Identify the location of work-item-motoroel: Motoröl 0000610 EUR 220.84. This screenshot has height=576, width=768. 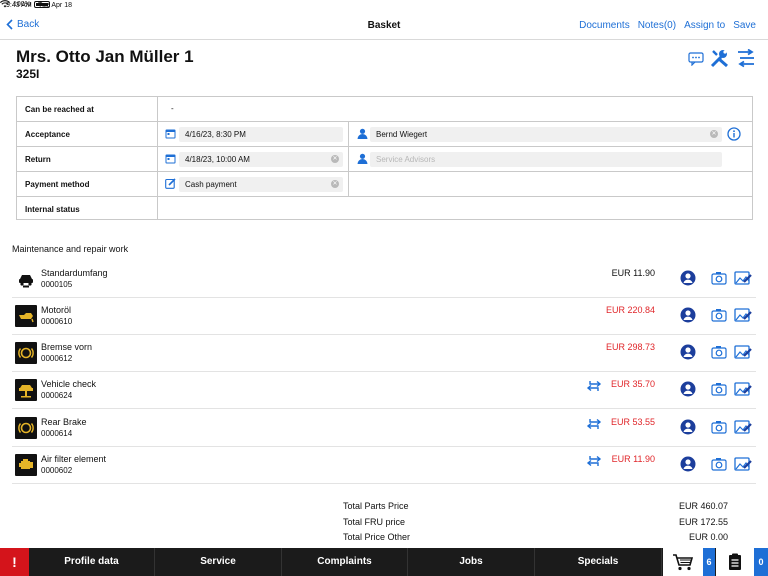
(384, 316).